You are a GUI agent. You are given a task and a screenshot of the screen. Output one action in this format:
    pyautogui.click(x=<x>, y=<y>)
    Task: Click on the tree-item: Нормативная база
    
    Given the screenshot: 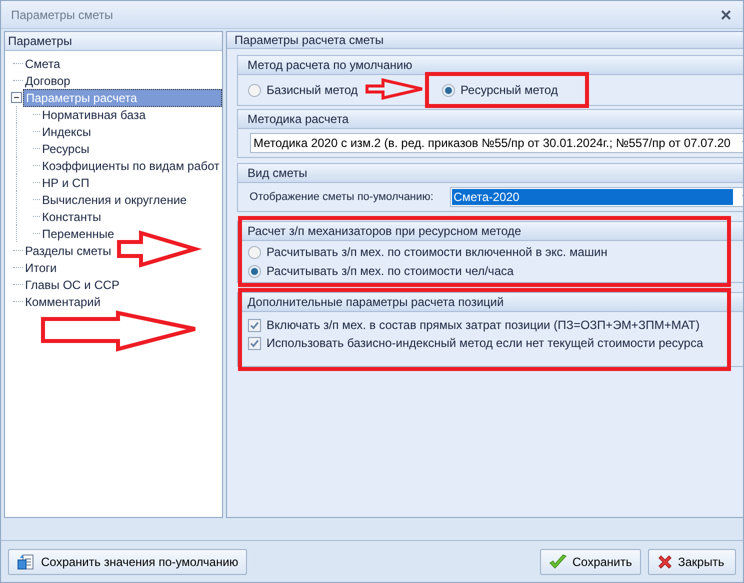 What is the action you would take?
    pyautogui.click(x=94, y=114)
    